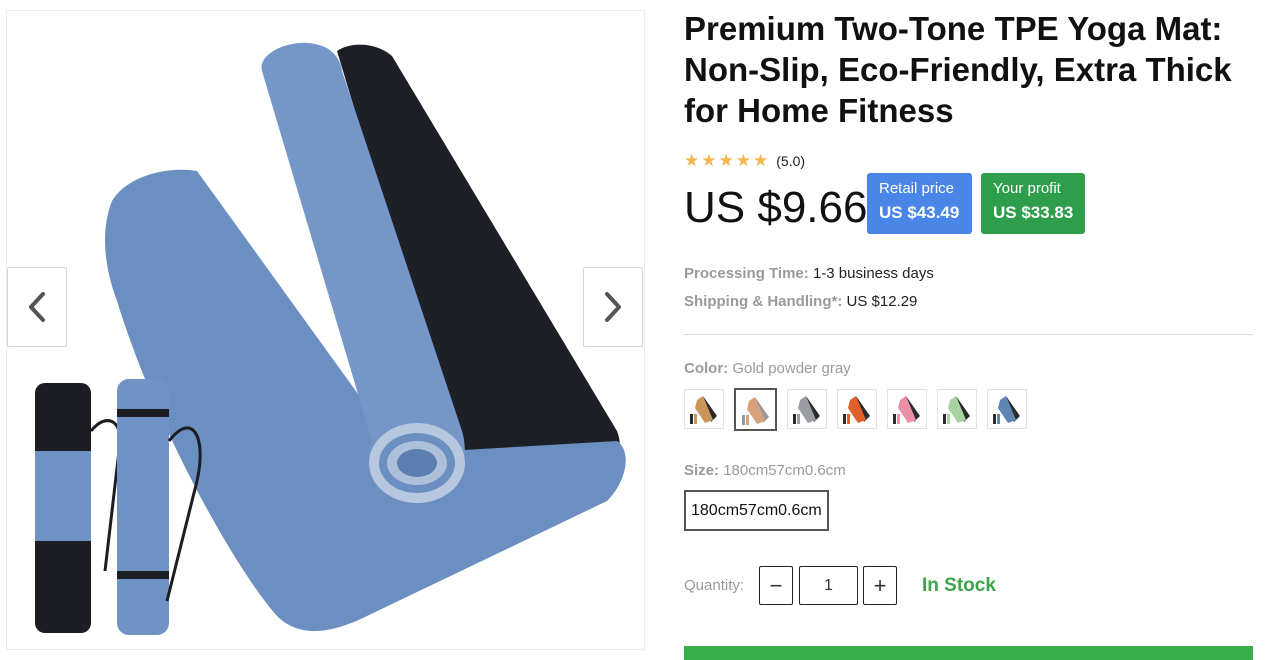 The image size is (1280, 660). I want to click on color-field: Color: Gold powder gray, so click(767, 368).